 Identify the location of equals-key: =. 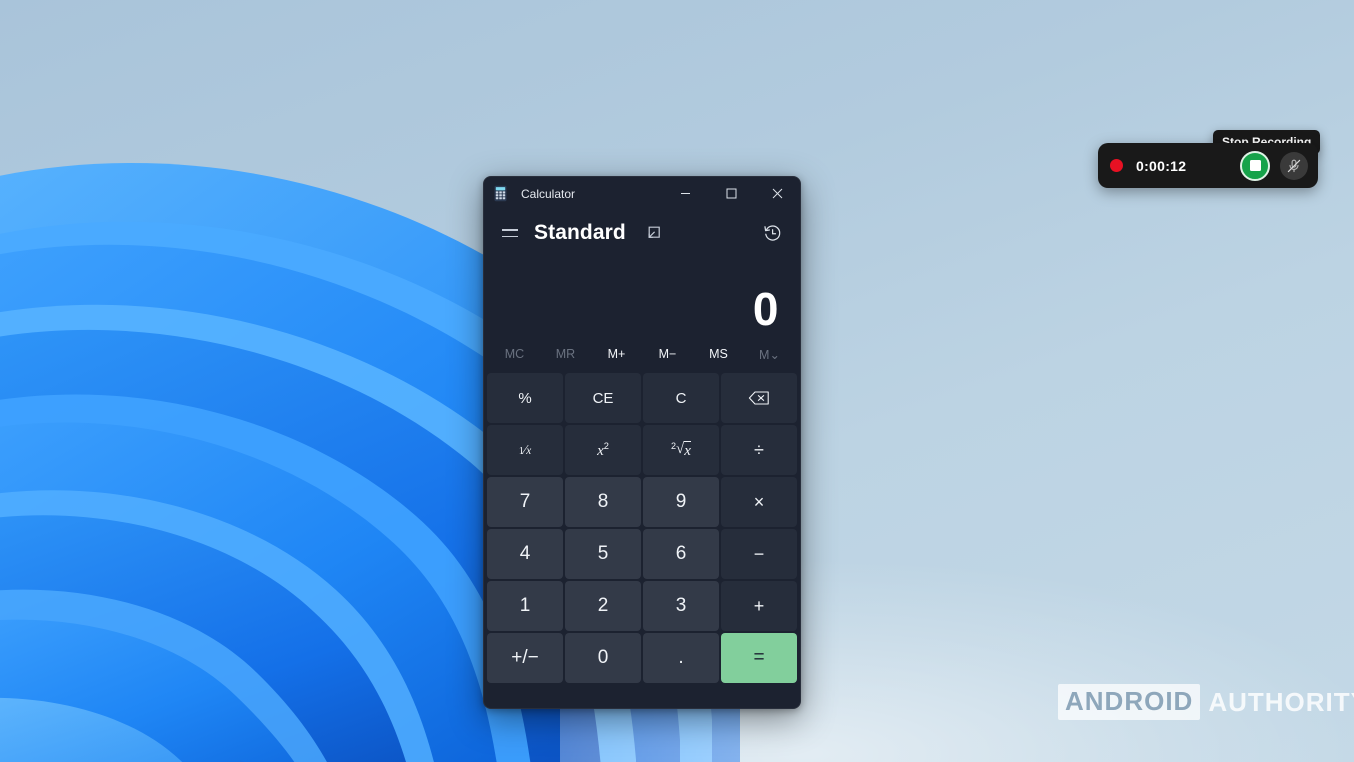
(759, 658).